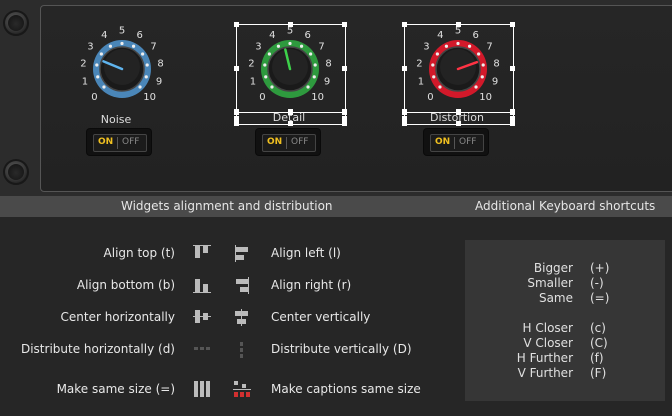 This screenshot has height=416, width=672. I want to click on noise-caption: Noise, so click(116, 119).